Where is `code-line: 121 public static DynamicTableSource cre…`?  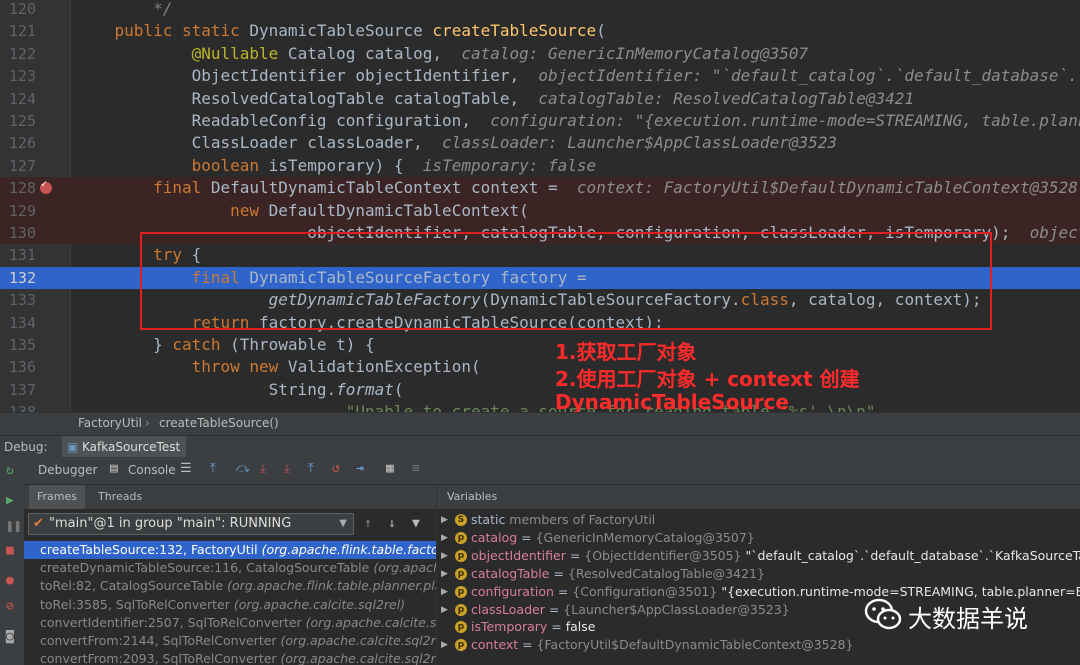
code-line: 121 public static DynamicTableSource cre… is located at coordinates (540, 31).